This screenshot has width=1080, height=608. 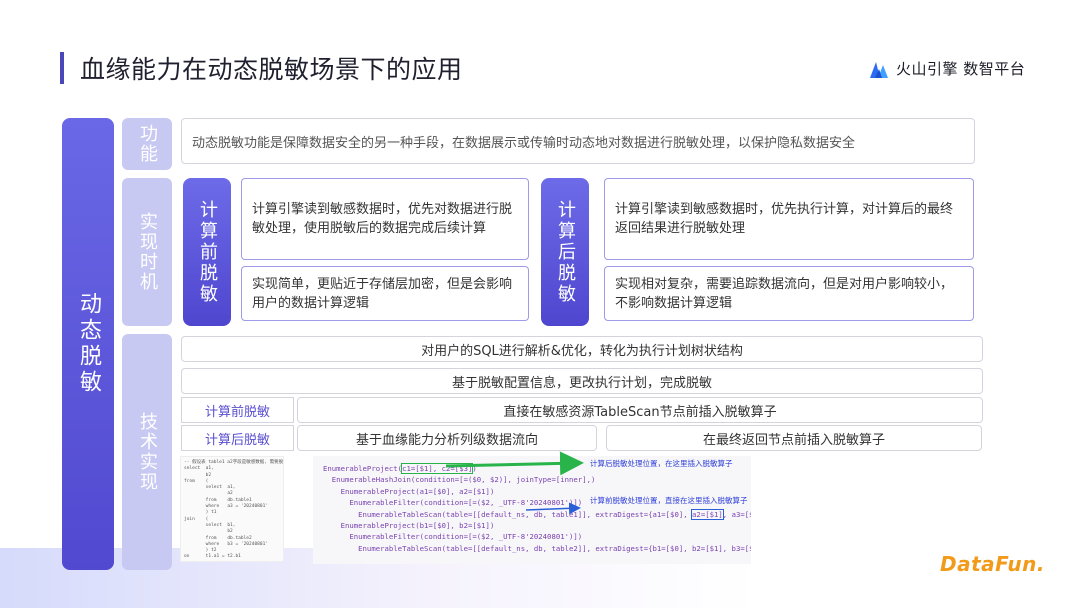 What do you see at coordinates (992, 564) in the screenshot?
I see `datafun-logo: DataFun.` at bounding box center [992, 564].